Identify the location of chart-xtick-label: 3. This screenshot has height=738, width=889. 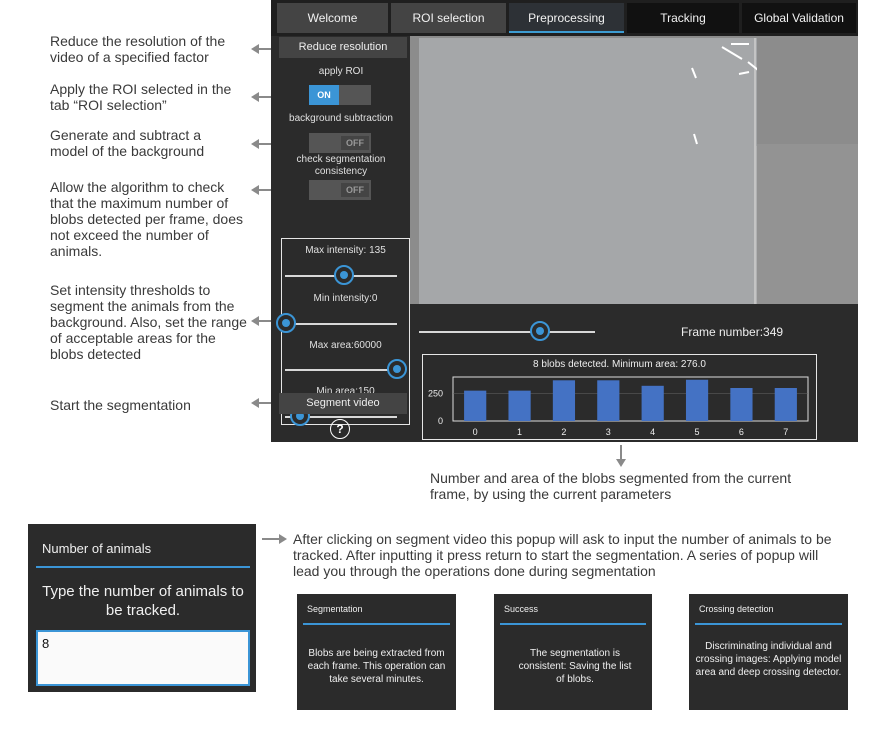
(608, 432).